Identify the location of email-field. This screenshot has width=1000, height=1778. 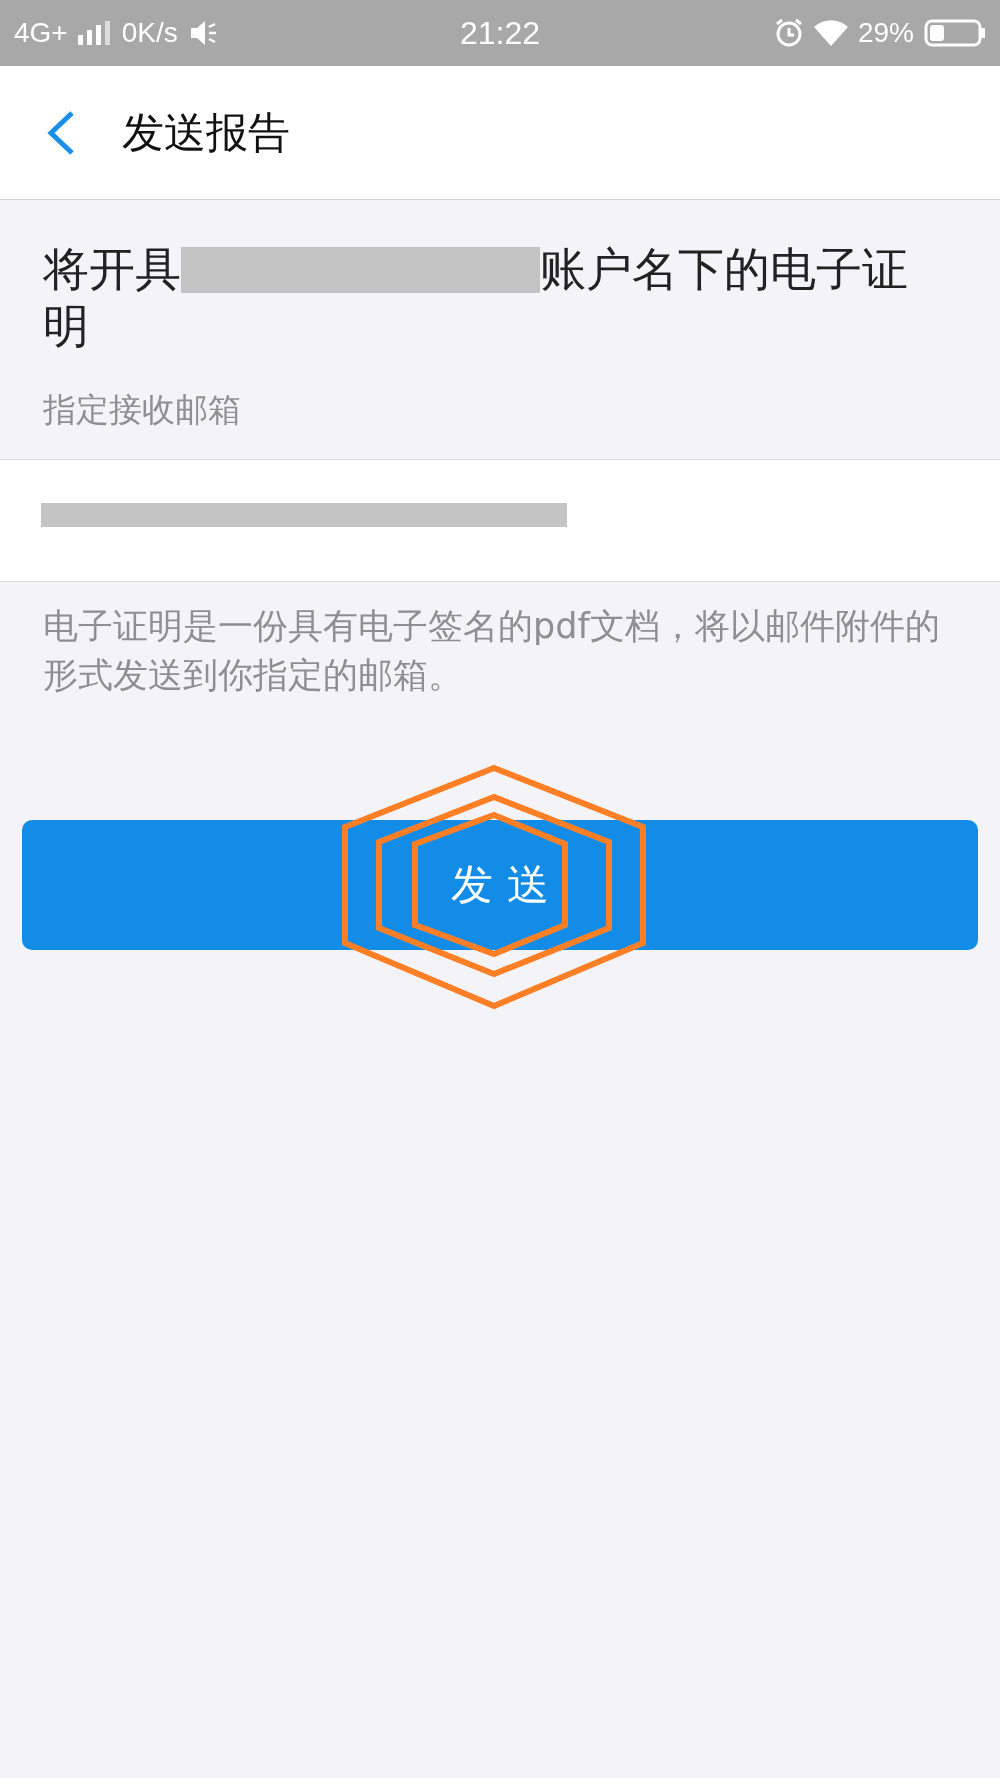
(500, 520).